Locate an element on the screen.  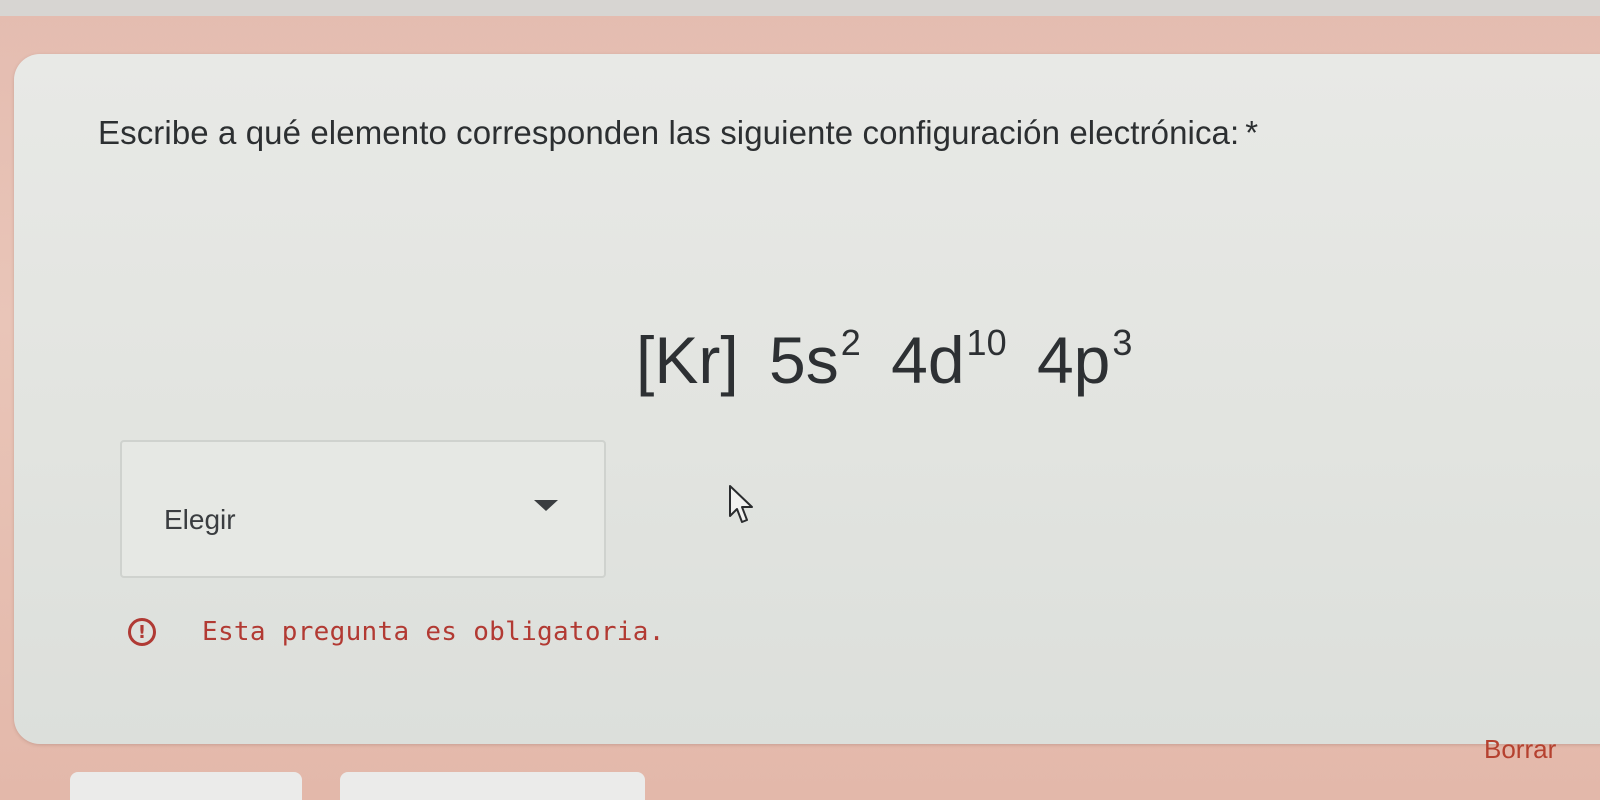
electron-configuration: [Kr] 5s2 4d10 4p3 is located at coordinates (890, 360).